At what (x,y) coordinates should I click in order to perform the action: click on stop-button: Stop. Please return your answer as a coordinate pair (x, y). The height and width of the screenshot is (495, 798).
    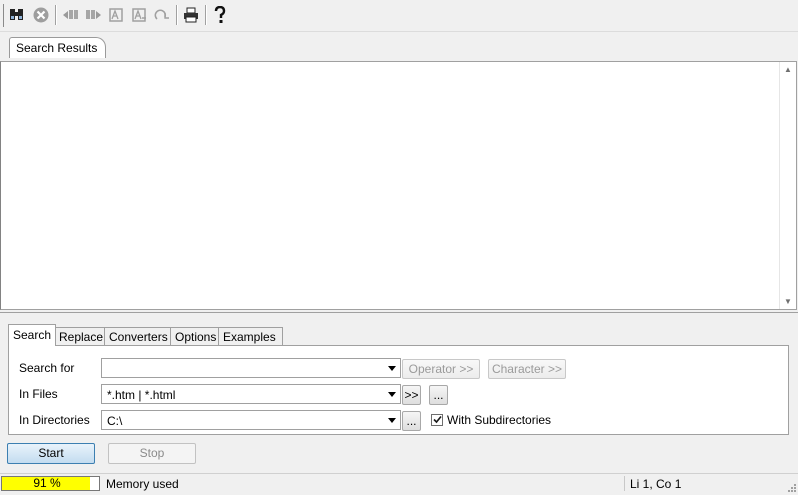
    Looking at the image, I should click on (152, 453).